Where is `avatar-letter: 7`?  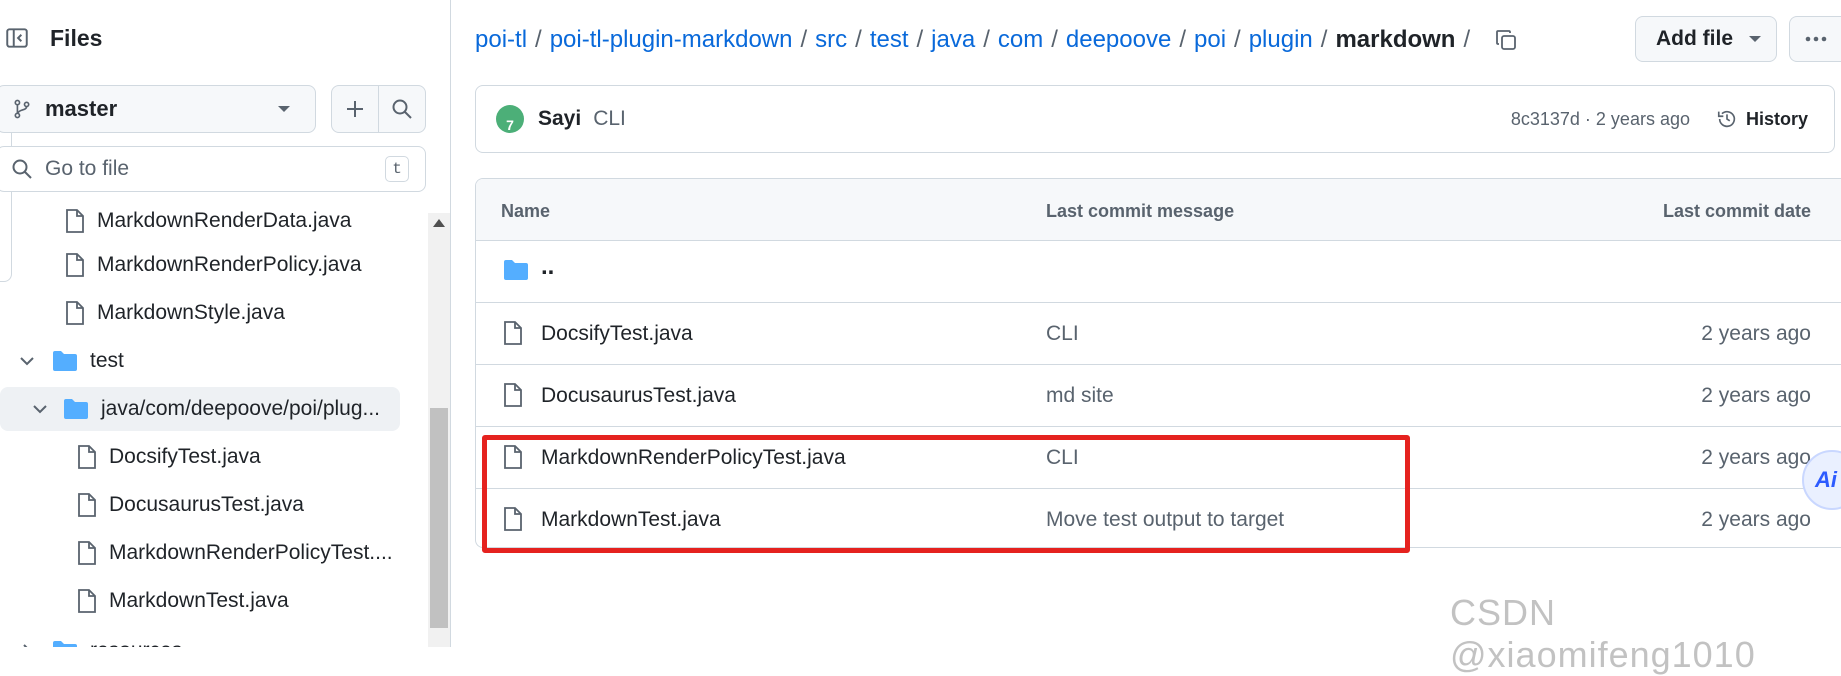 avatar-letter: 7 is located at coordinates (510, 125).